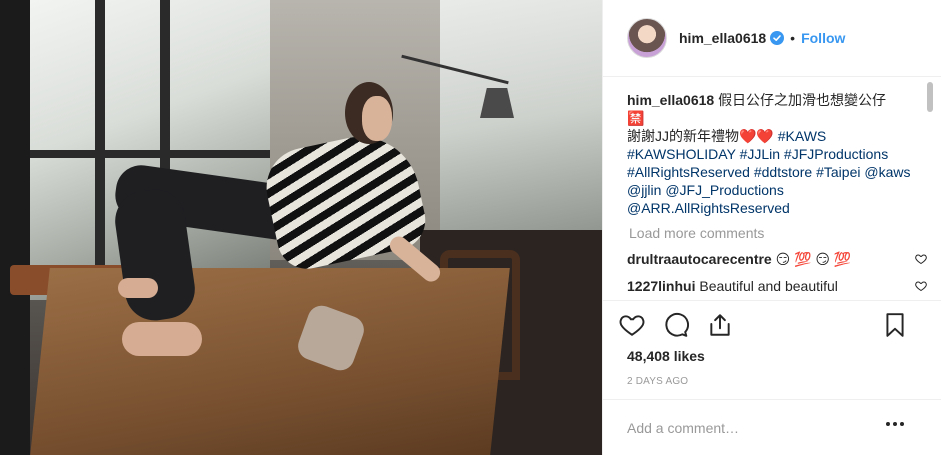  I want to click on bookmark-icon, so click(895, 325).